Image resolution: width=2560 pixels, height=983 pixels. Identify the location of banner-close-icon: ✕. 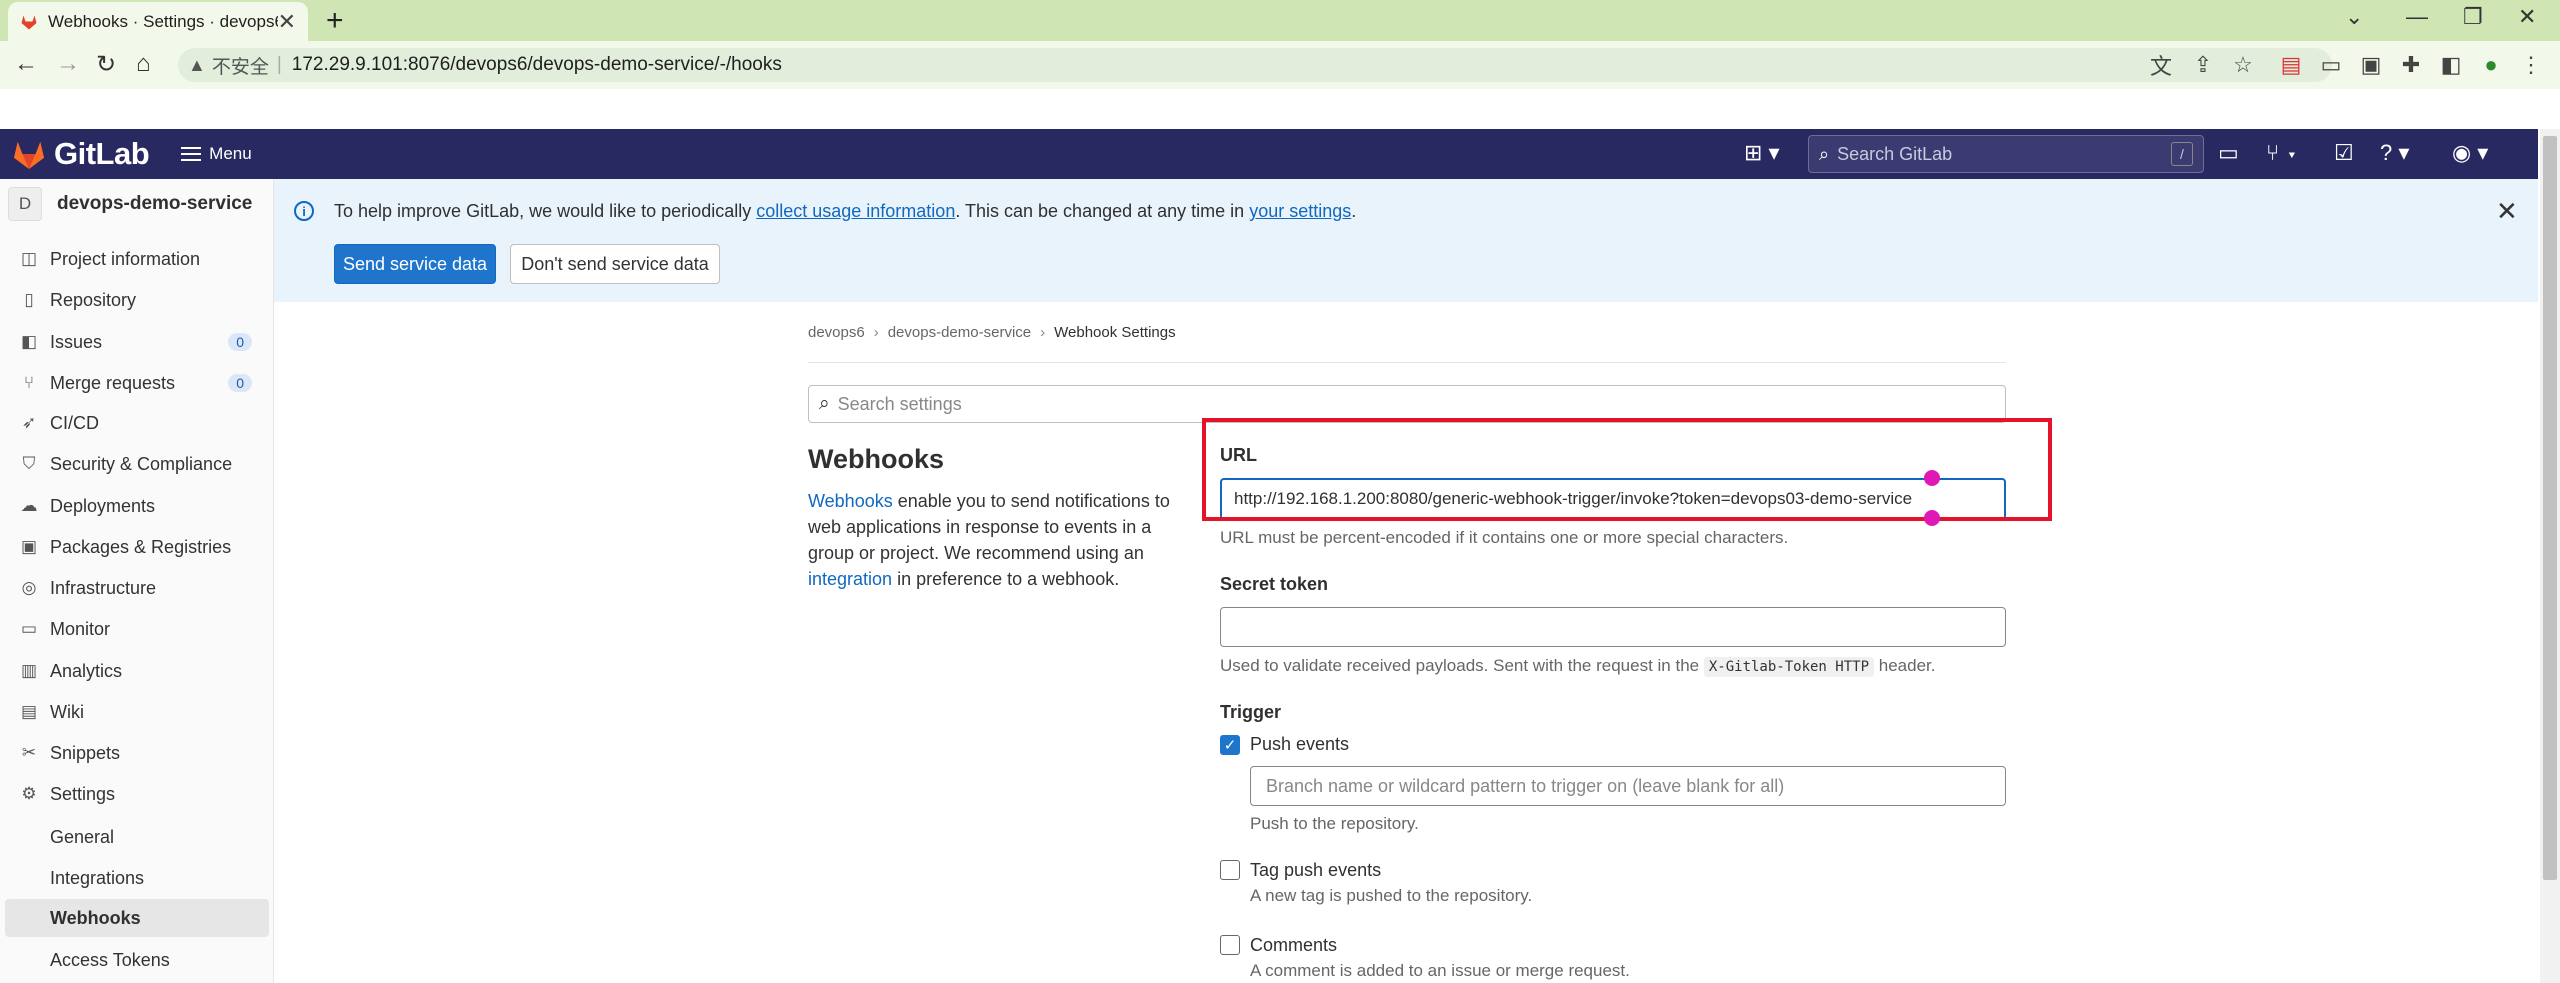
(2507, 211).